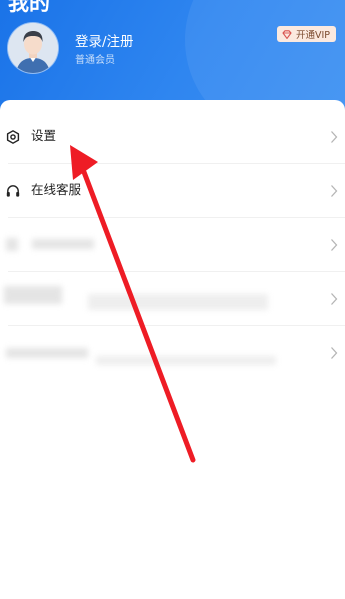 The height and width of the screenshot is (599, 345). What do you see at coordinates (287, 34) in the screenshot?
I see `gem-icon` at bounding box center [287, 34].